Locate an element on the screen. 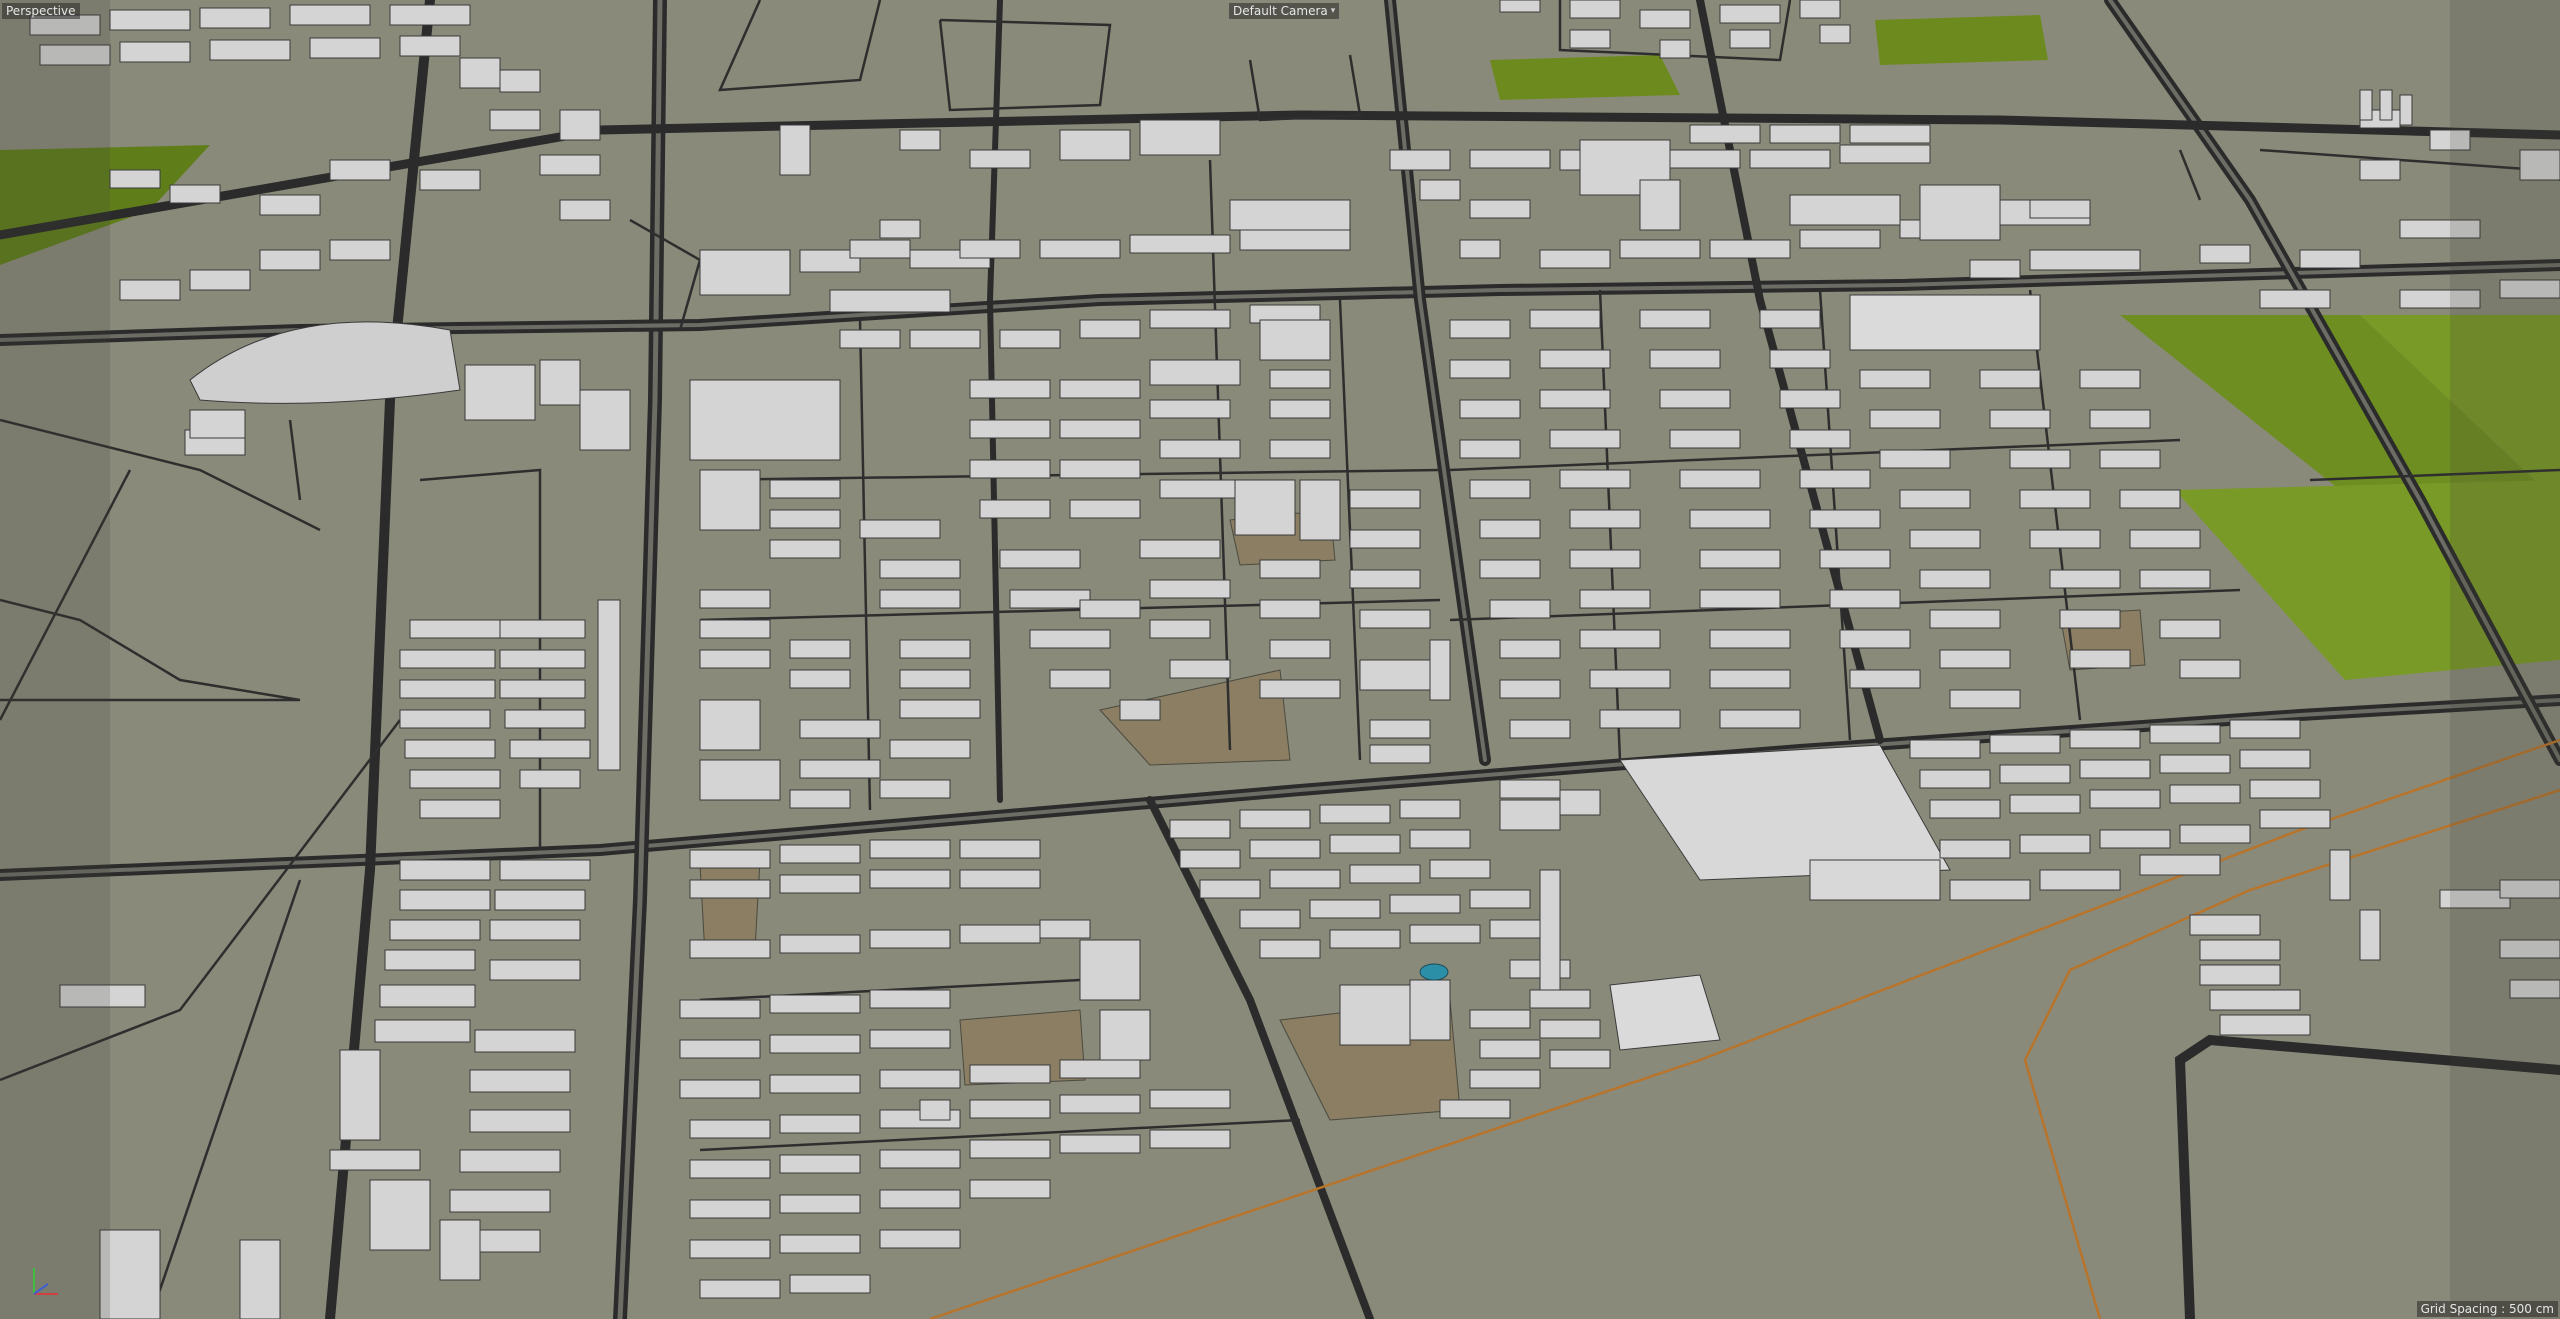 Image resolution: width=2560 pixels, height=1319 pixels. xyz-axis-icon is located at coordinates (45, 1281).